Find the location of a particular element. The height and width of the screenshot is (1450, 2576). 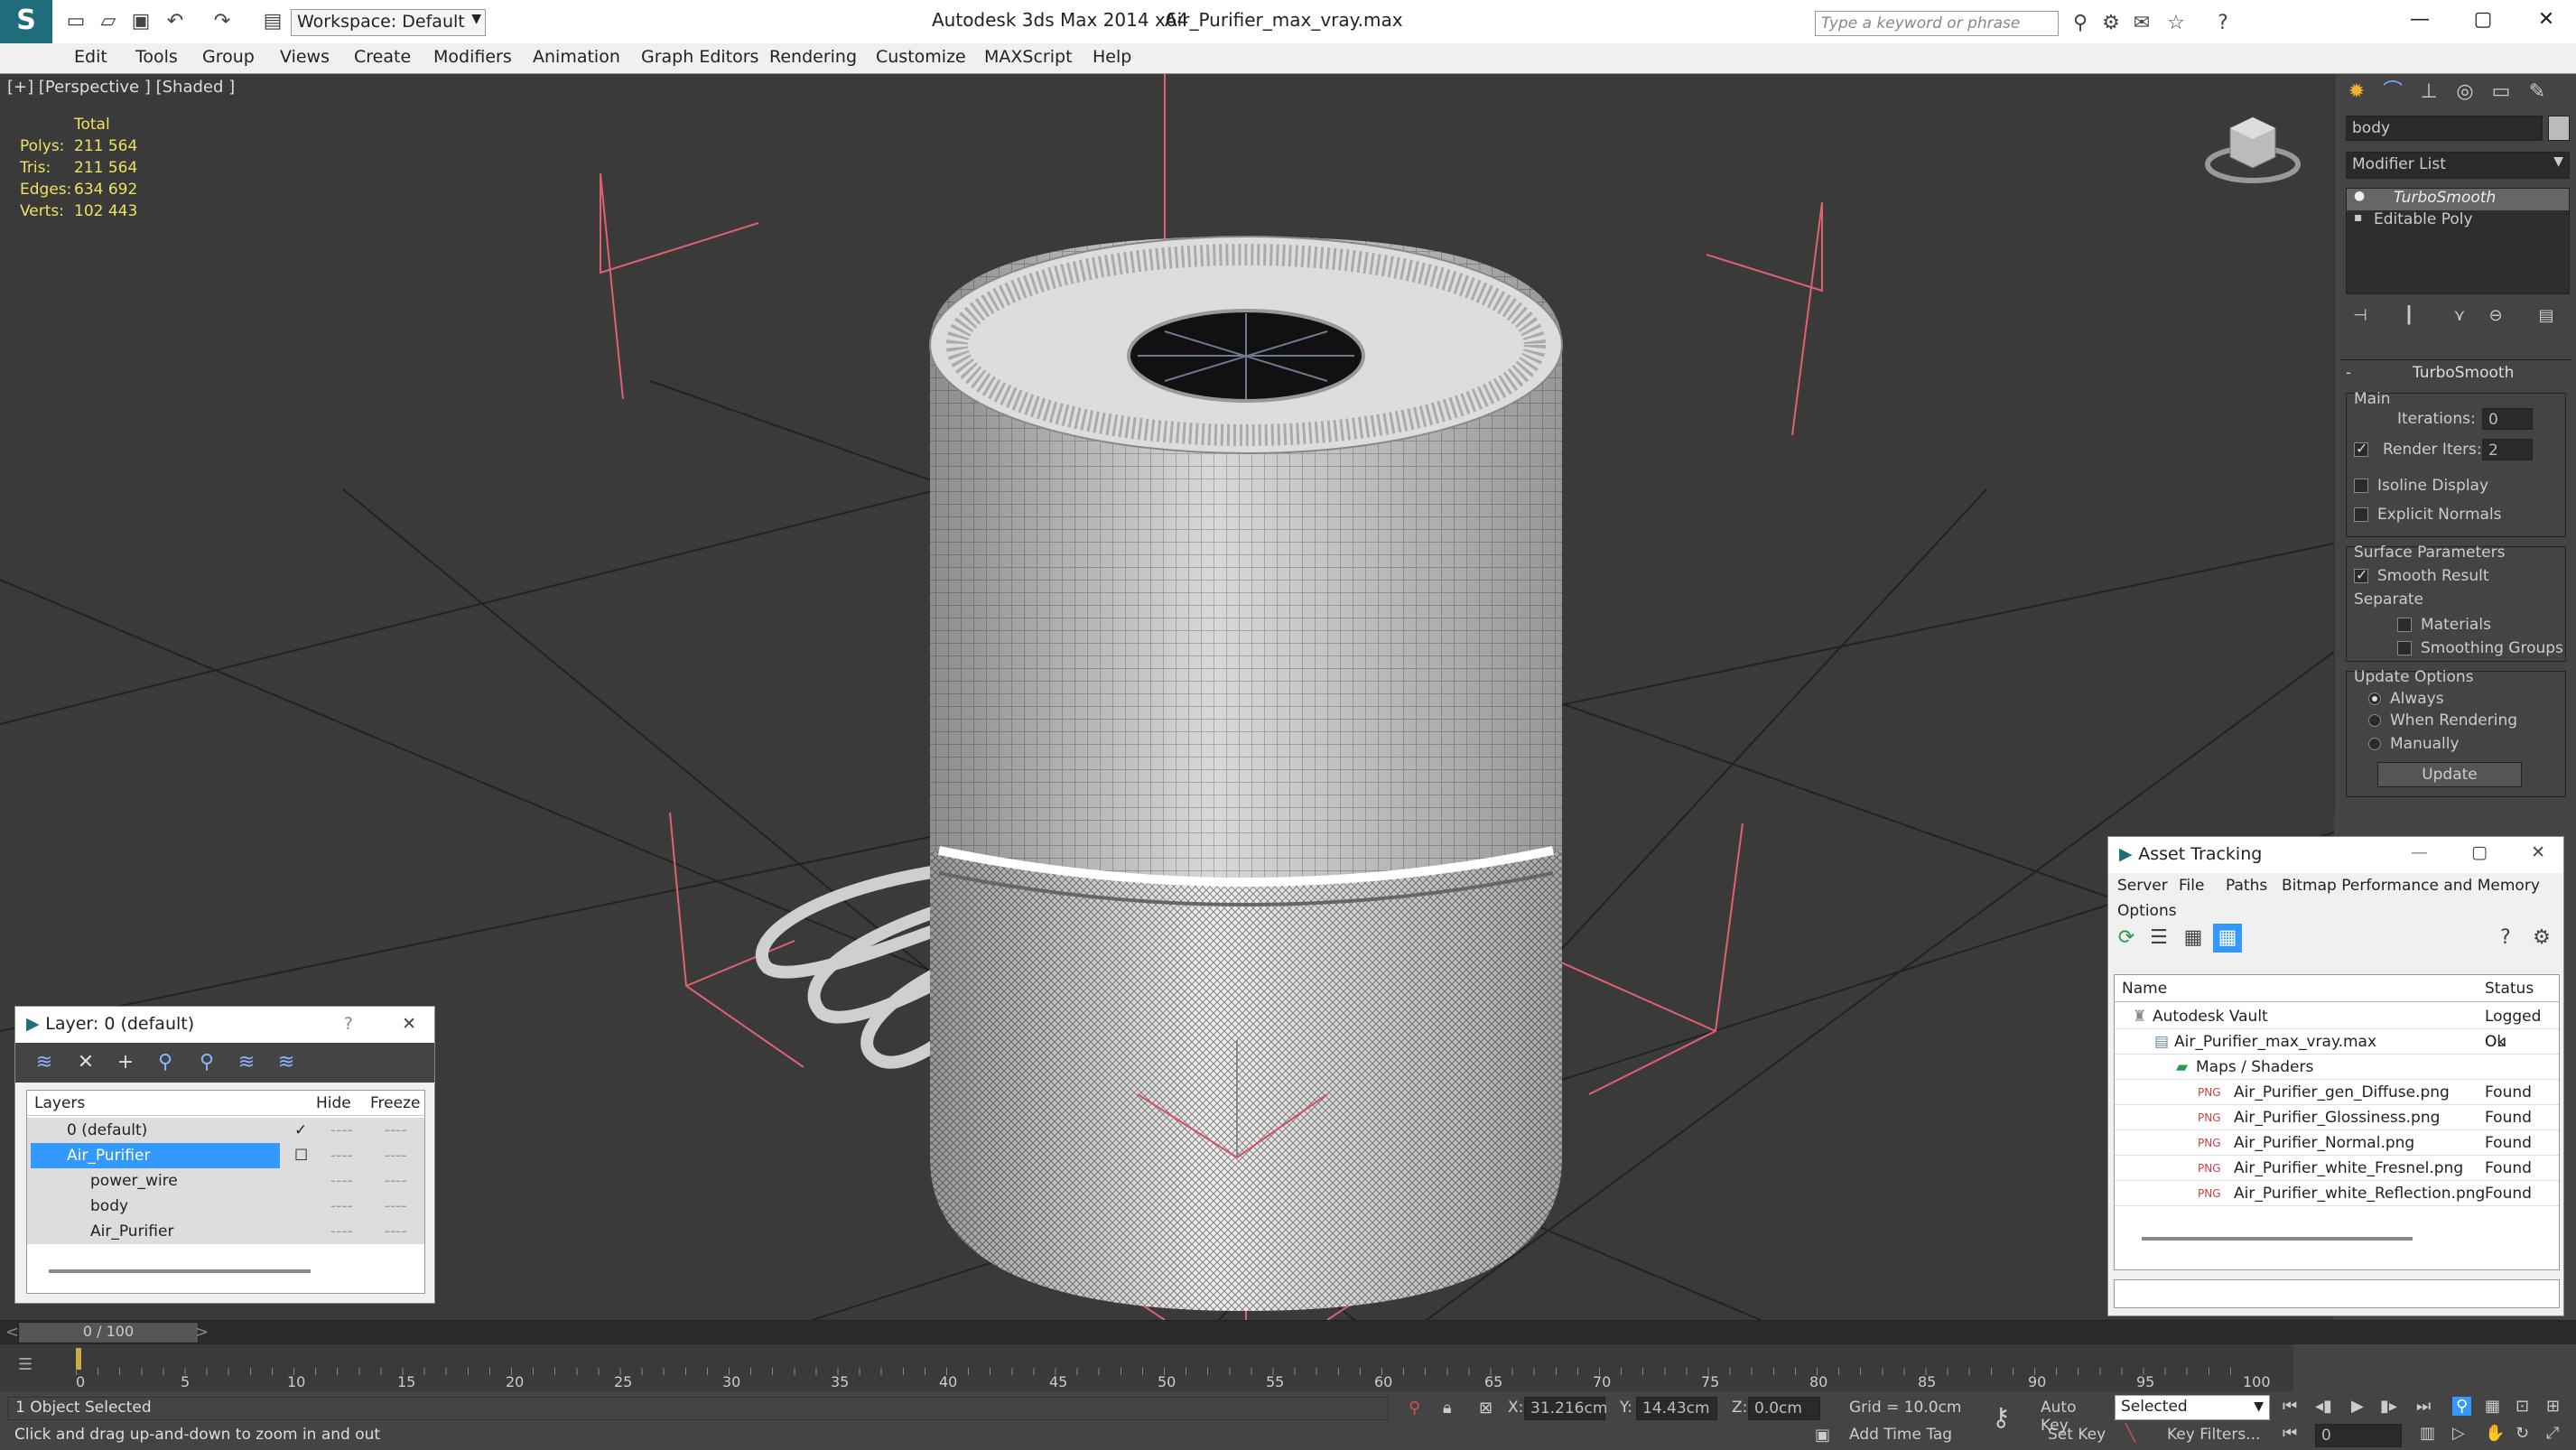

isoline-display-checkbox: Isoline Display is located at coordinates (2421, 486).